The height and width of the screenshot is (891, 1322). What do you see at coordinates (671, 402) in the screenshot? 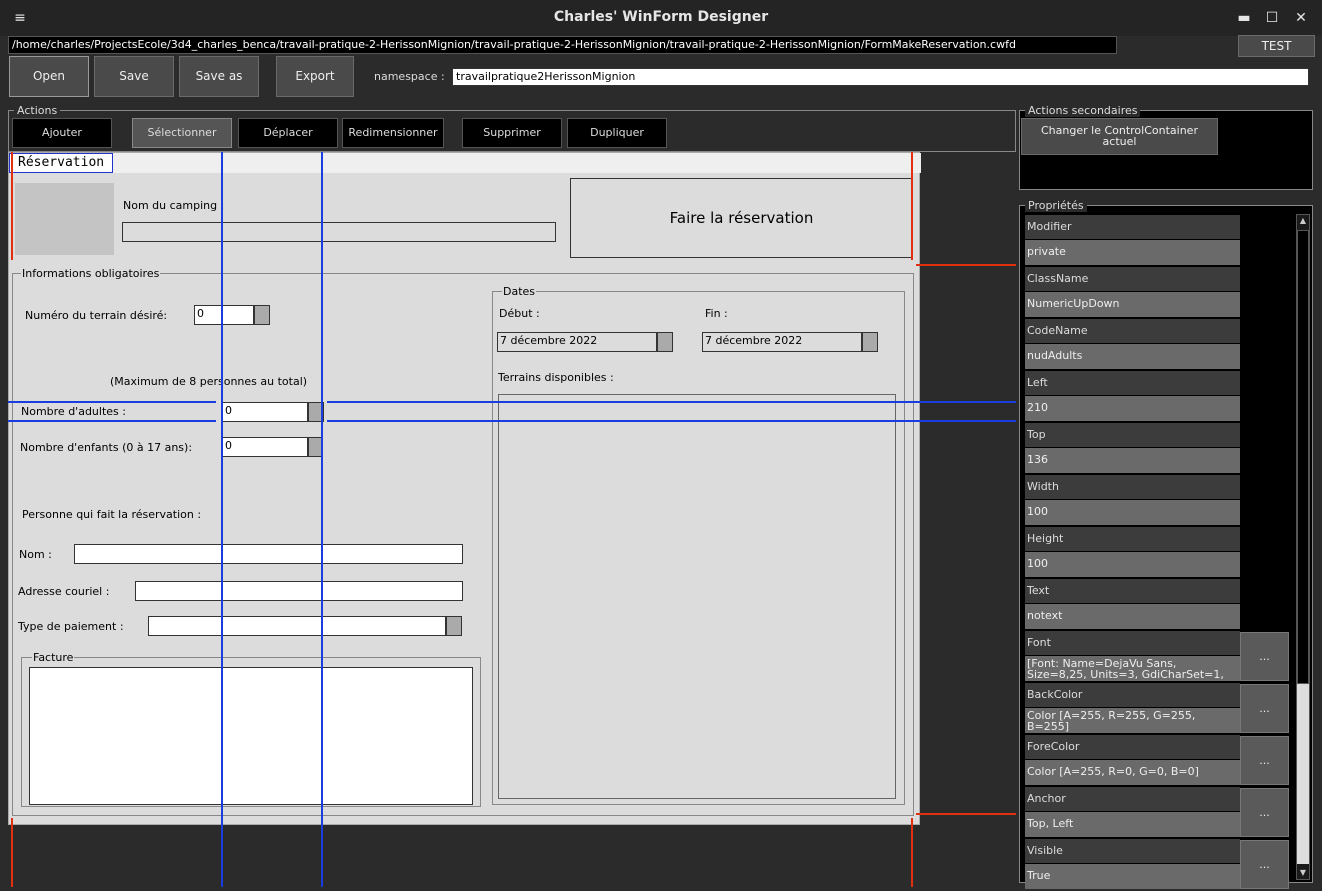
I see `selection-guide-top-b` at bounding box center [671, 402].